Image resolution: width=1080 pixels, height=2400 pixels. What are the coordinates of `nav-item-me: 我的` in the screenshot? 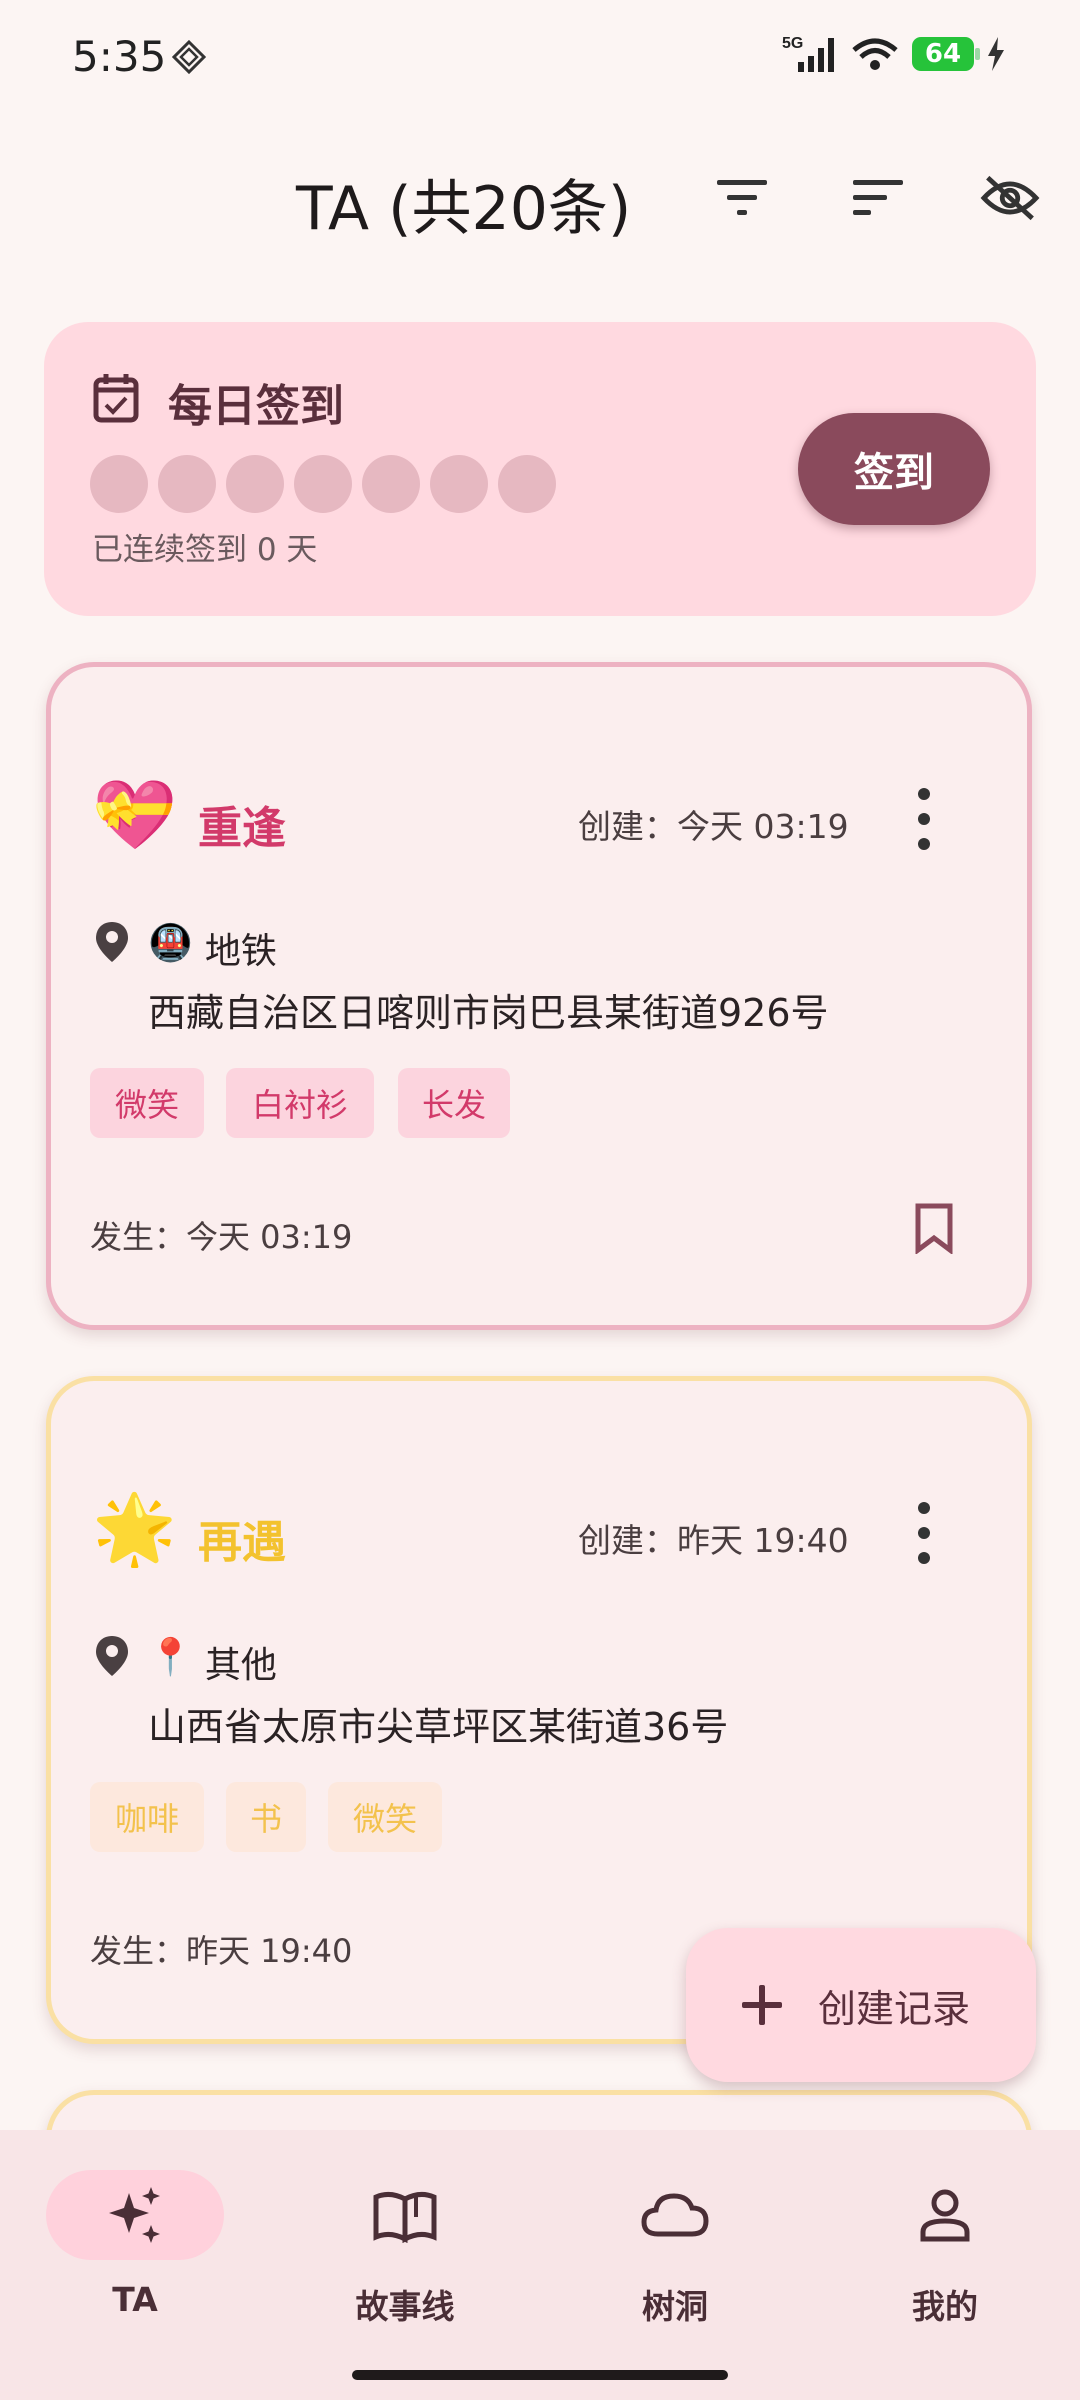 It's located at (945, 2250).